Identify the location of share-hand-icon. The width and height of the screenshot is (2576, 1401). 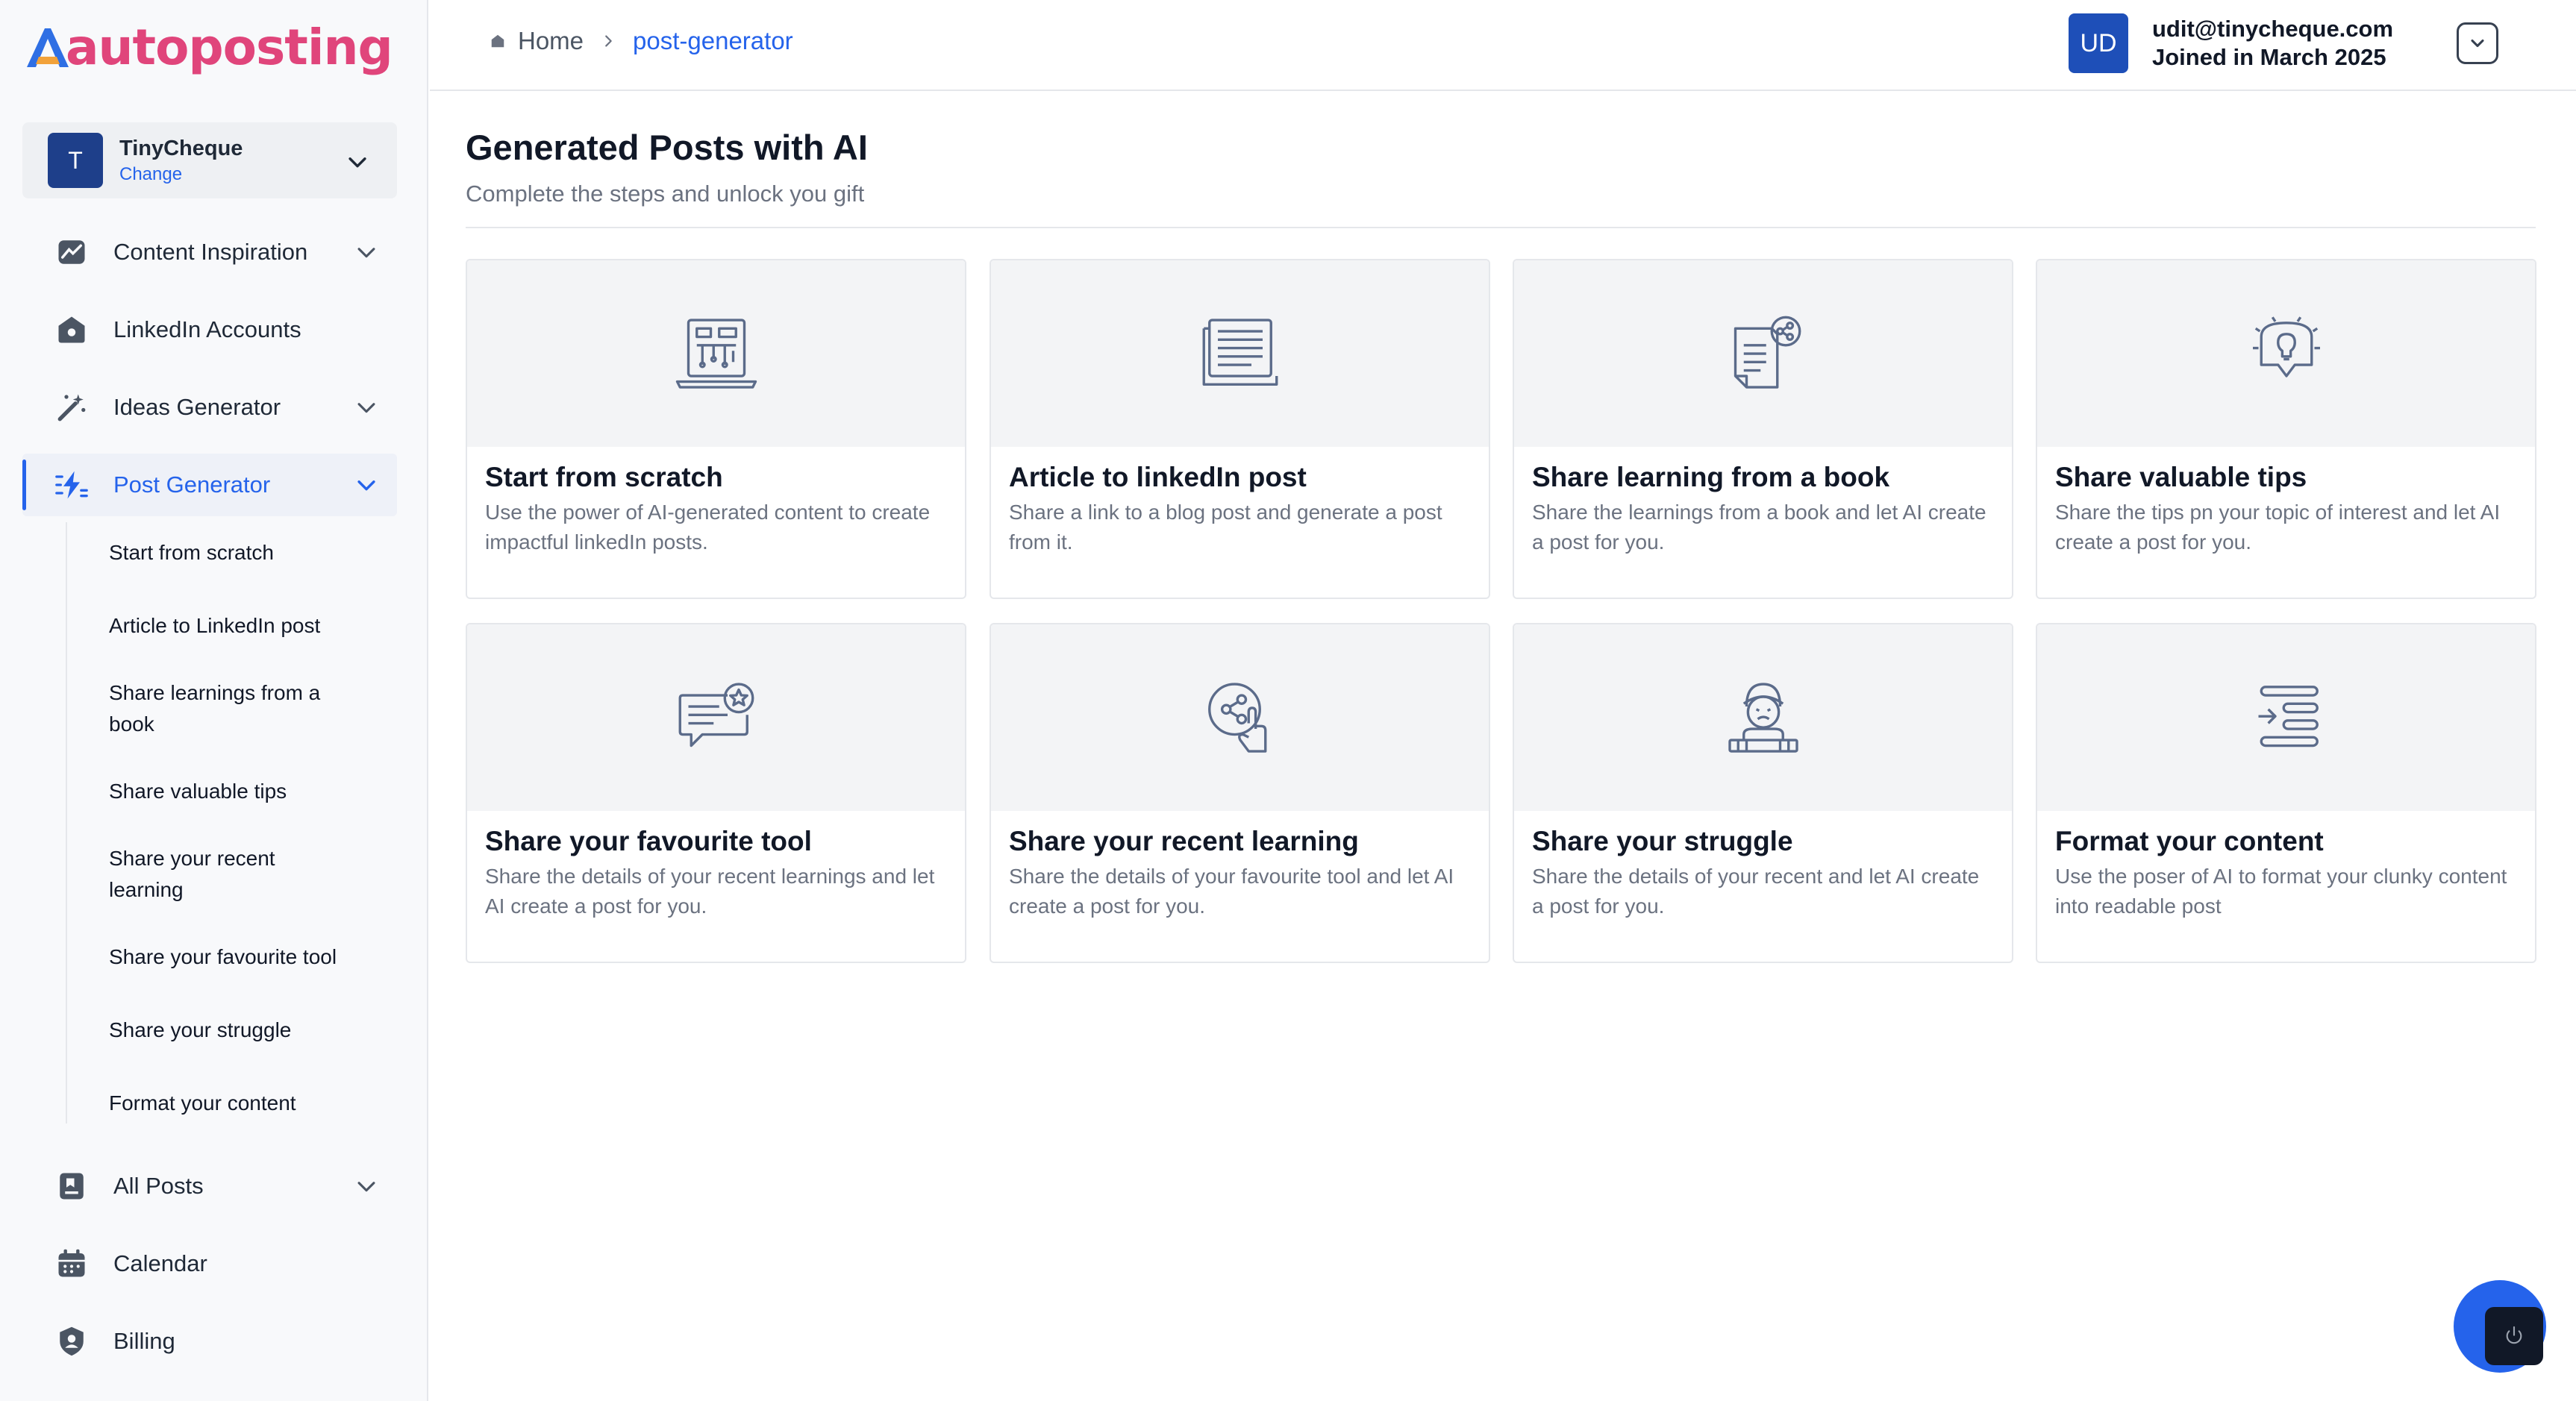
(1236, 718).